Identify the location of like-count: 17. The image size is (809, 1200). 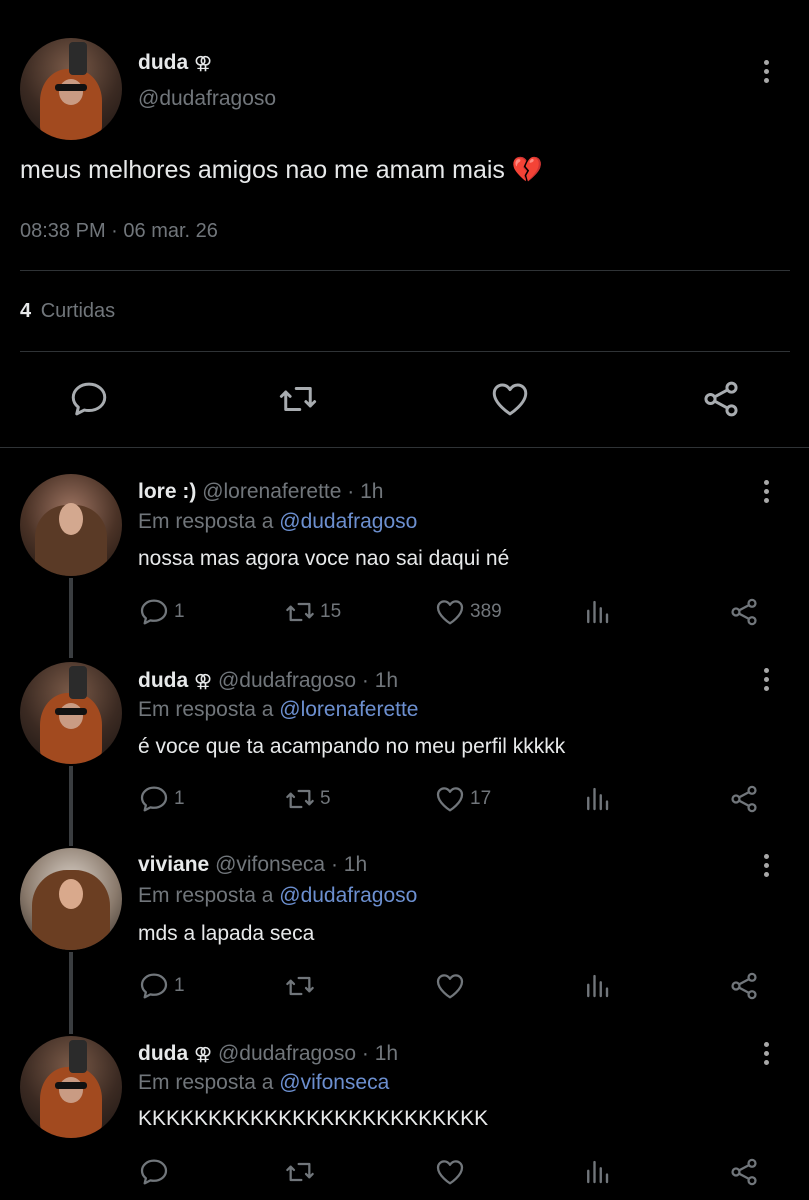
(481, 798).